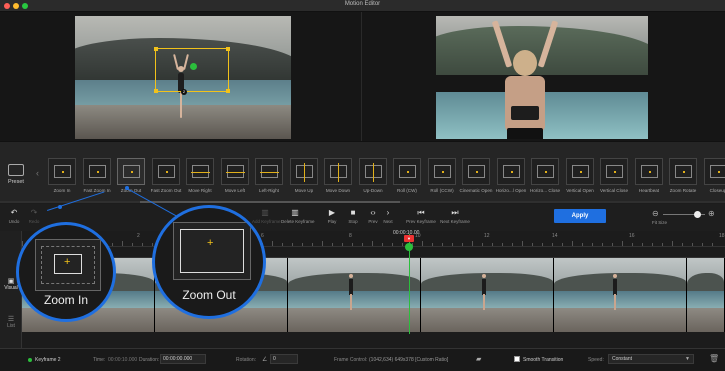 The height and width of the screenshot is (371, 725). What do you see at coordinates (30, 360) in the screenshot?
I see `keyframe-dot-icon` at bounding box center [30, 360].